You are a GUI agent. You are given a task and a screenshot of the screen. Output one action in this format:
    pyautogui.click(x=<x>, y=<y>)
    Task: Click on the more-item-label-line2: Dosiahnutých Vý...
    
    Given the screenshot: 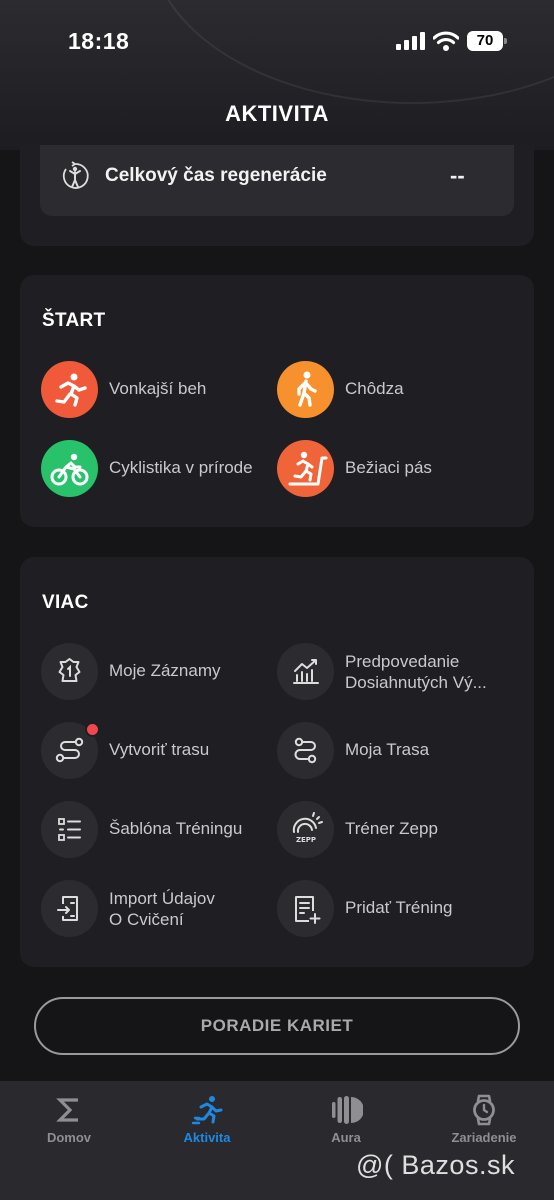 What is the action you would take?
    pyautogui.click(x=416, y=682)
    